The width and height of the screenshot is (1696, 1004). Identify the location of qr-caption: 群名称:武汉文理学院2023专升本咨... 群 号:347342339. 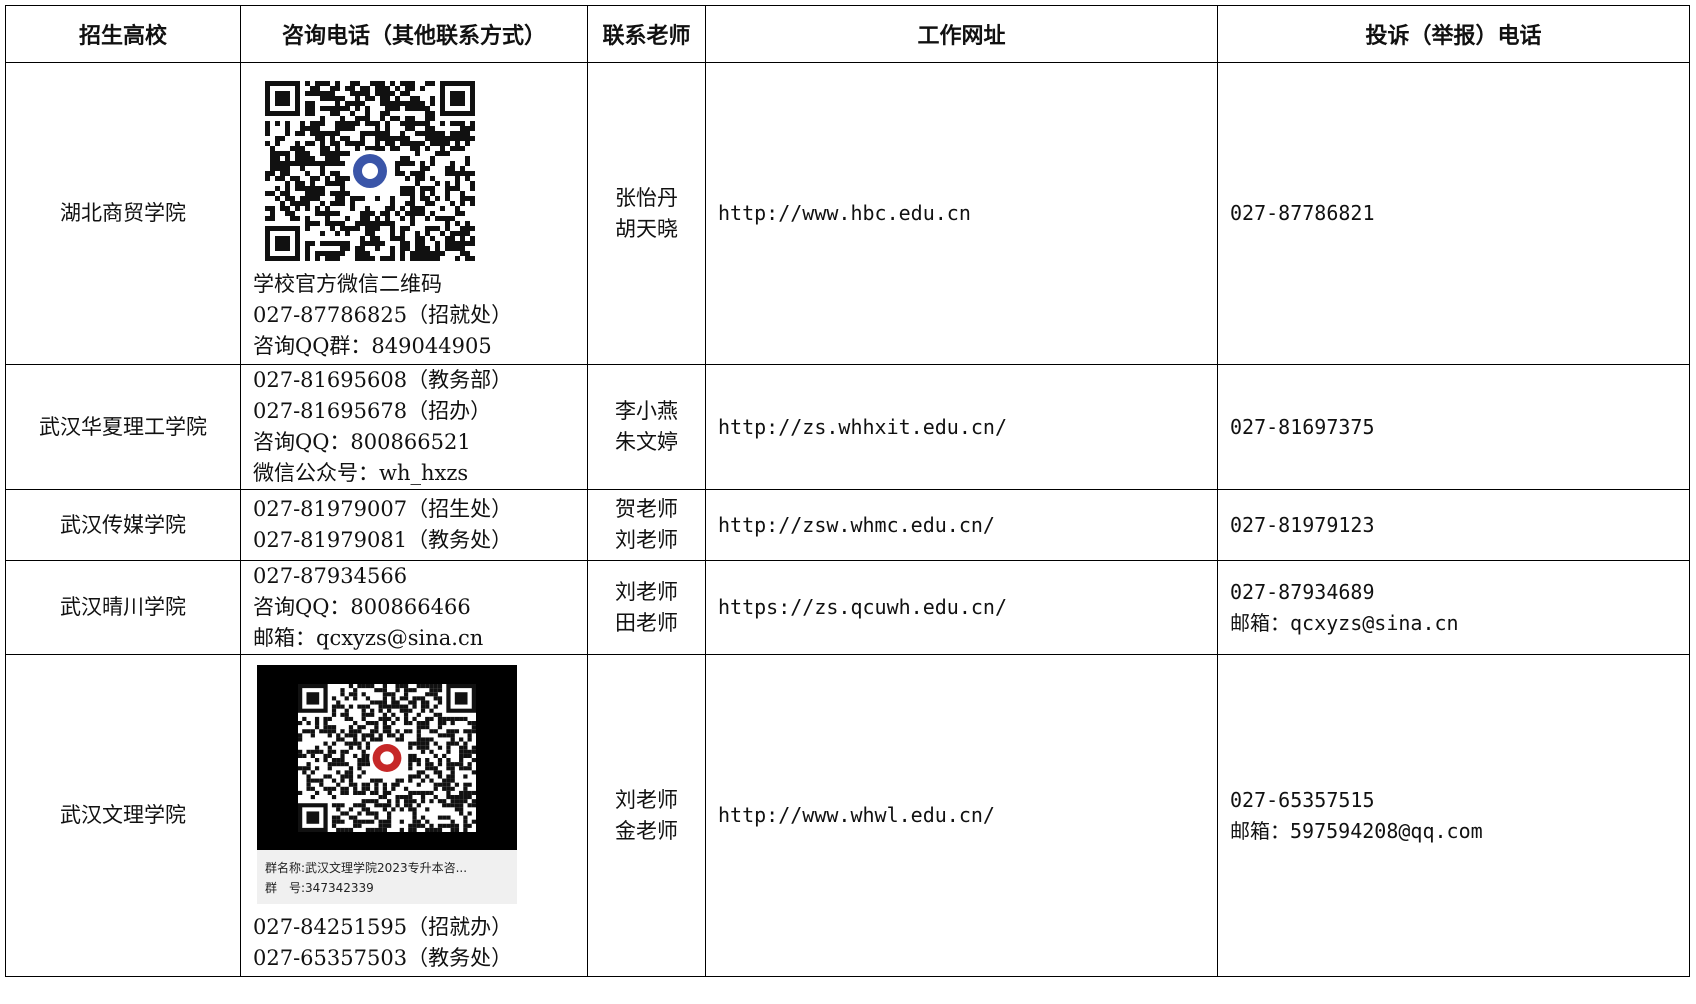
(387, 877).